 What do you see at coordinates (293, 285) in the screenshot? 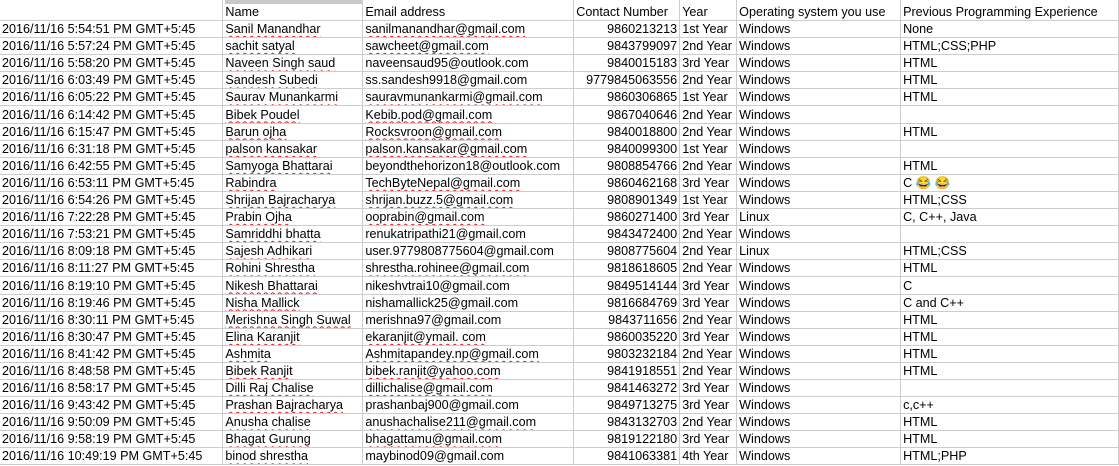
I see `cell-name: Nikesh Bhattarai` at bounding box center [293, 285].